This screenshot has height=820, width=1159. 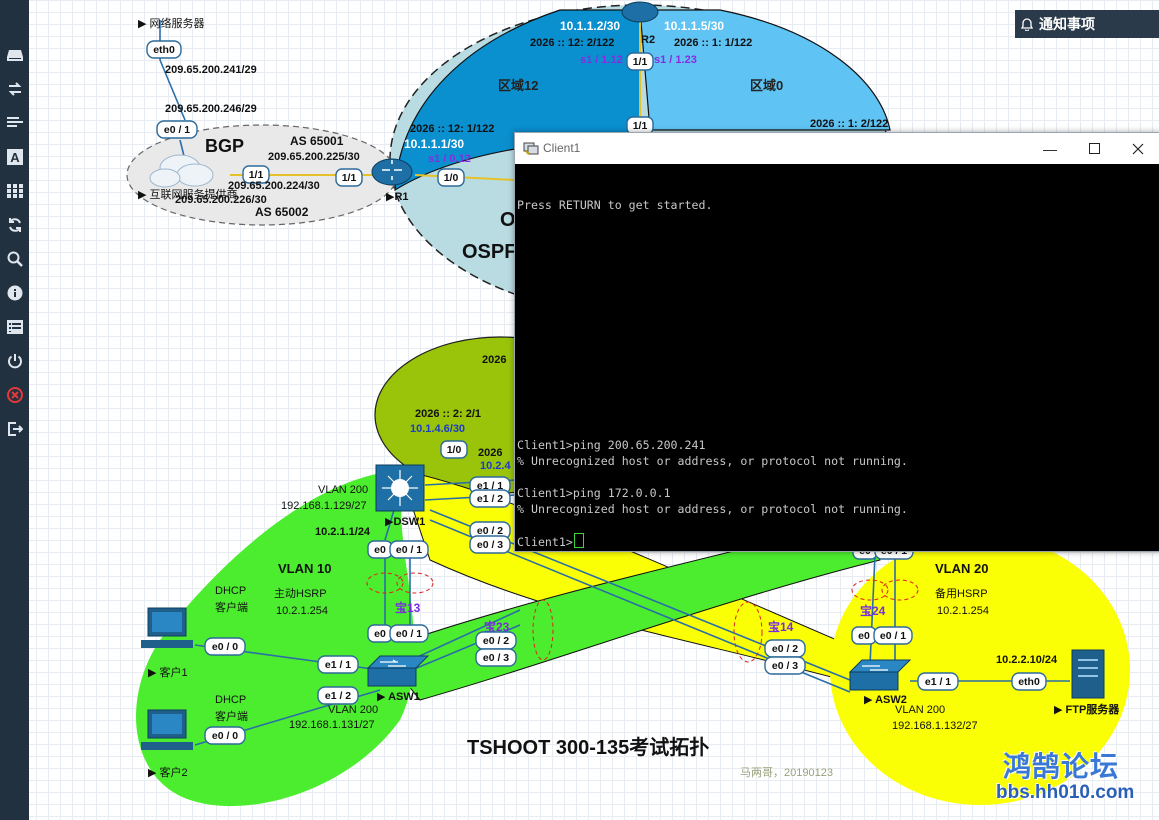 What do you see at coordinates (1050, 148) in the screenshot?
I see `minimize-button: —` at bounding box center [1050, 148].